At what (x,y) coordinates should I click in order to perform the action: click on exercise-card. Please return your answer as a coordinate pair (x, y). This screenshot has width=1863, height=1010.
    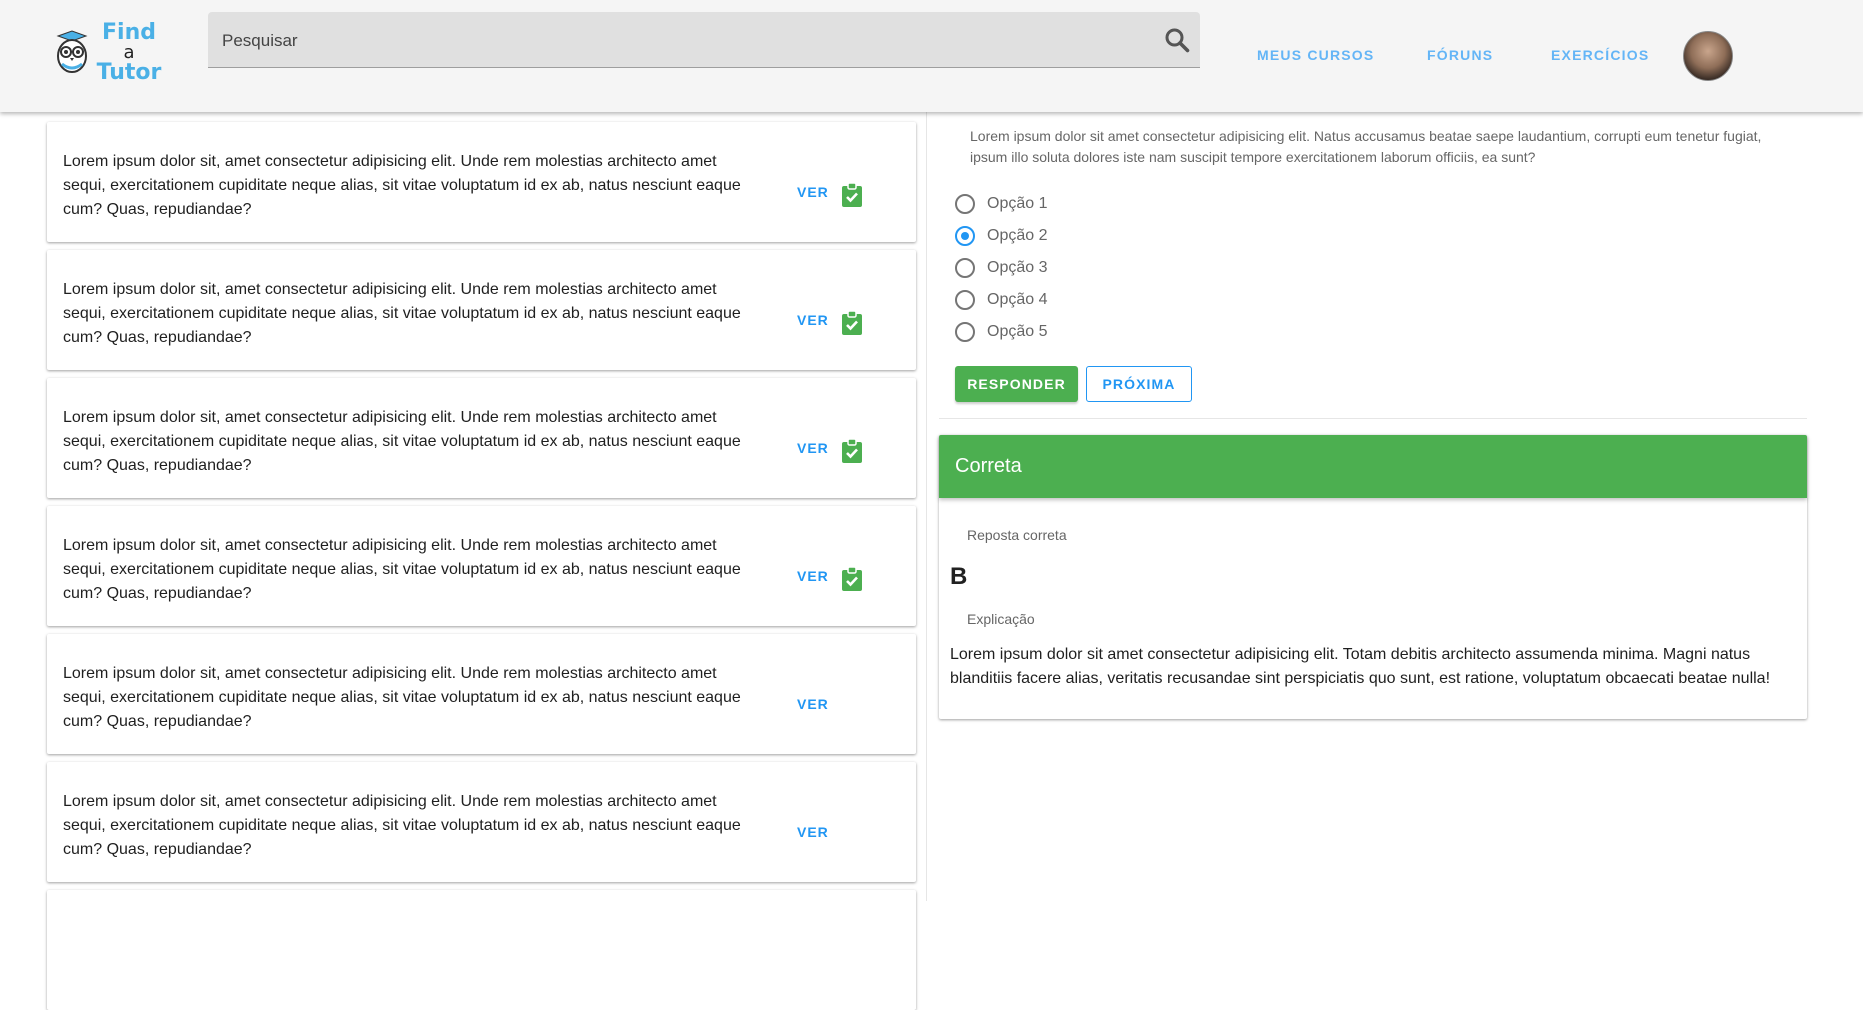
    Looking at the image, I should click on (481, 950).